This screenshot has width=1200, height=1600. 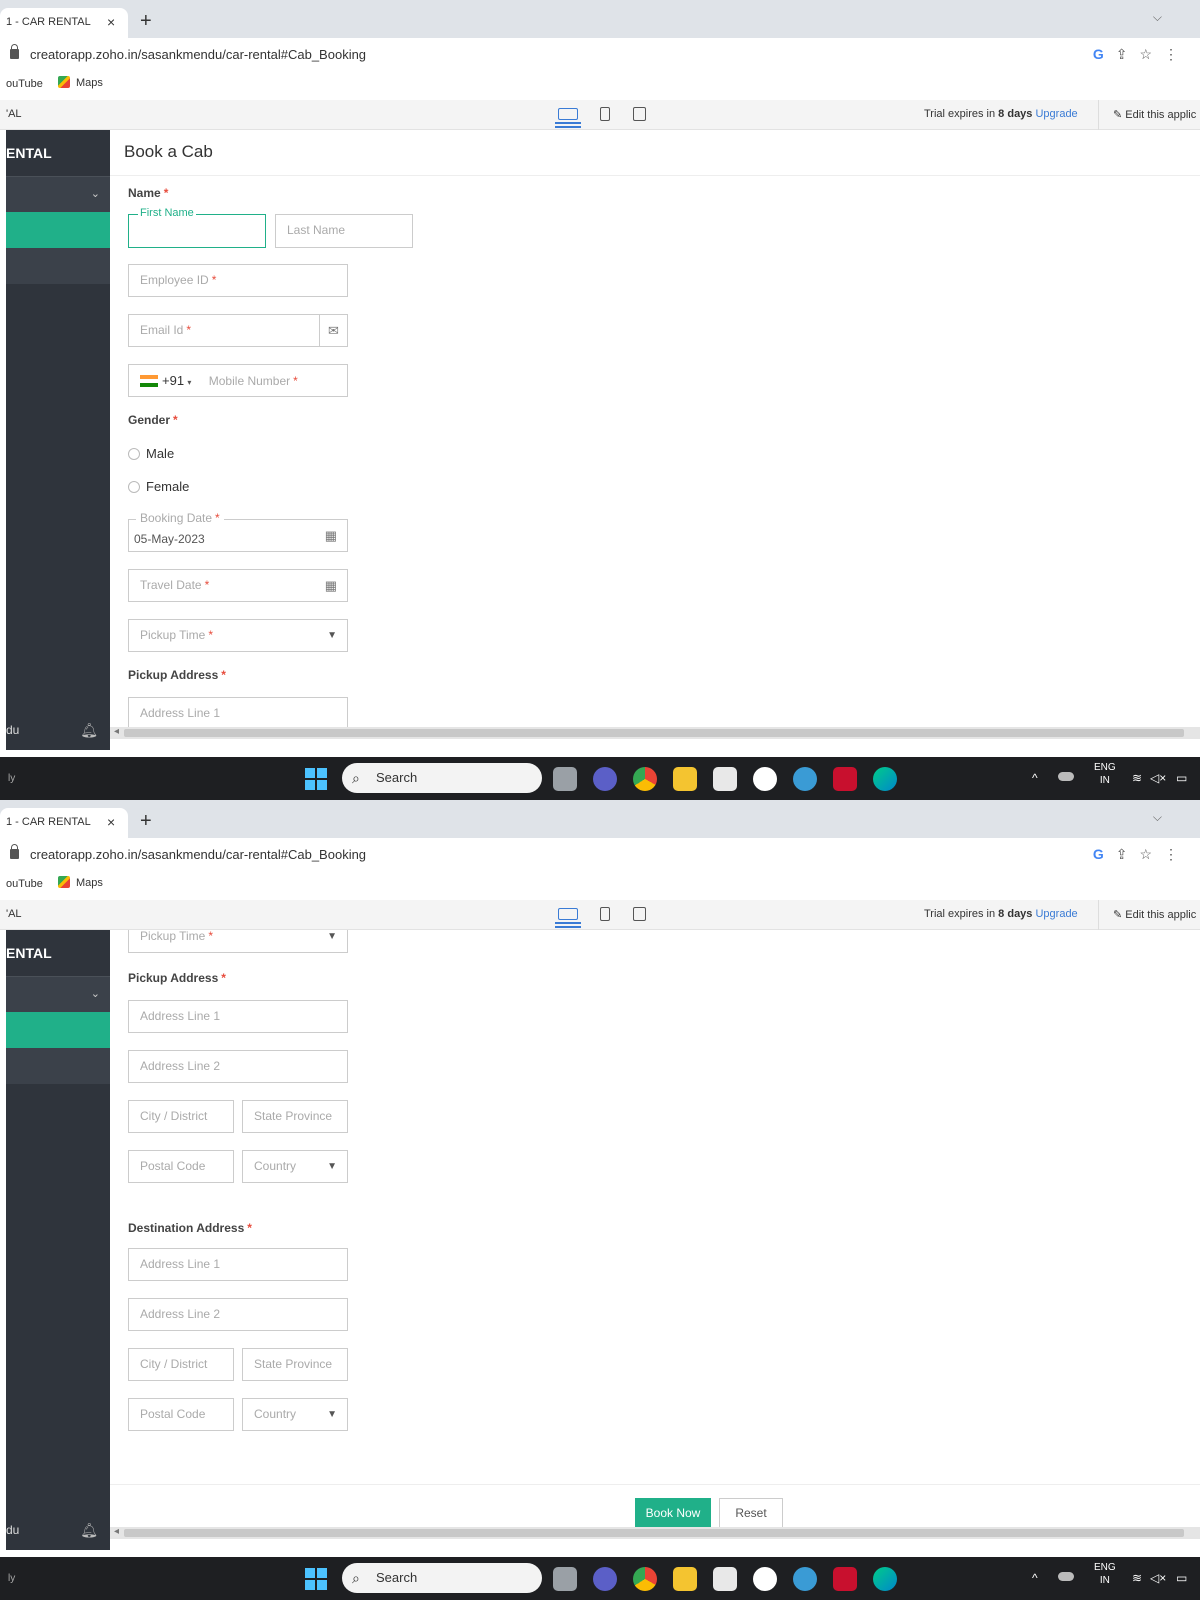 What do you see at coordinates (64, 23) in the screenshot?
I see `browser-tab: 1 - CAR RENTAL ×` at bounding box center [64, 23].